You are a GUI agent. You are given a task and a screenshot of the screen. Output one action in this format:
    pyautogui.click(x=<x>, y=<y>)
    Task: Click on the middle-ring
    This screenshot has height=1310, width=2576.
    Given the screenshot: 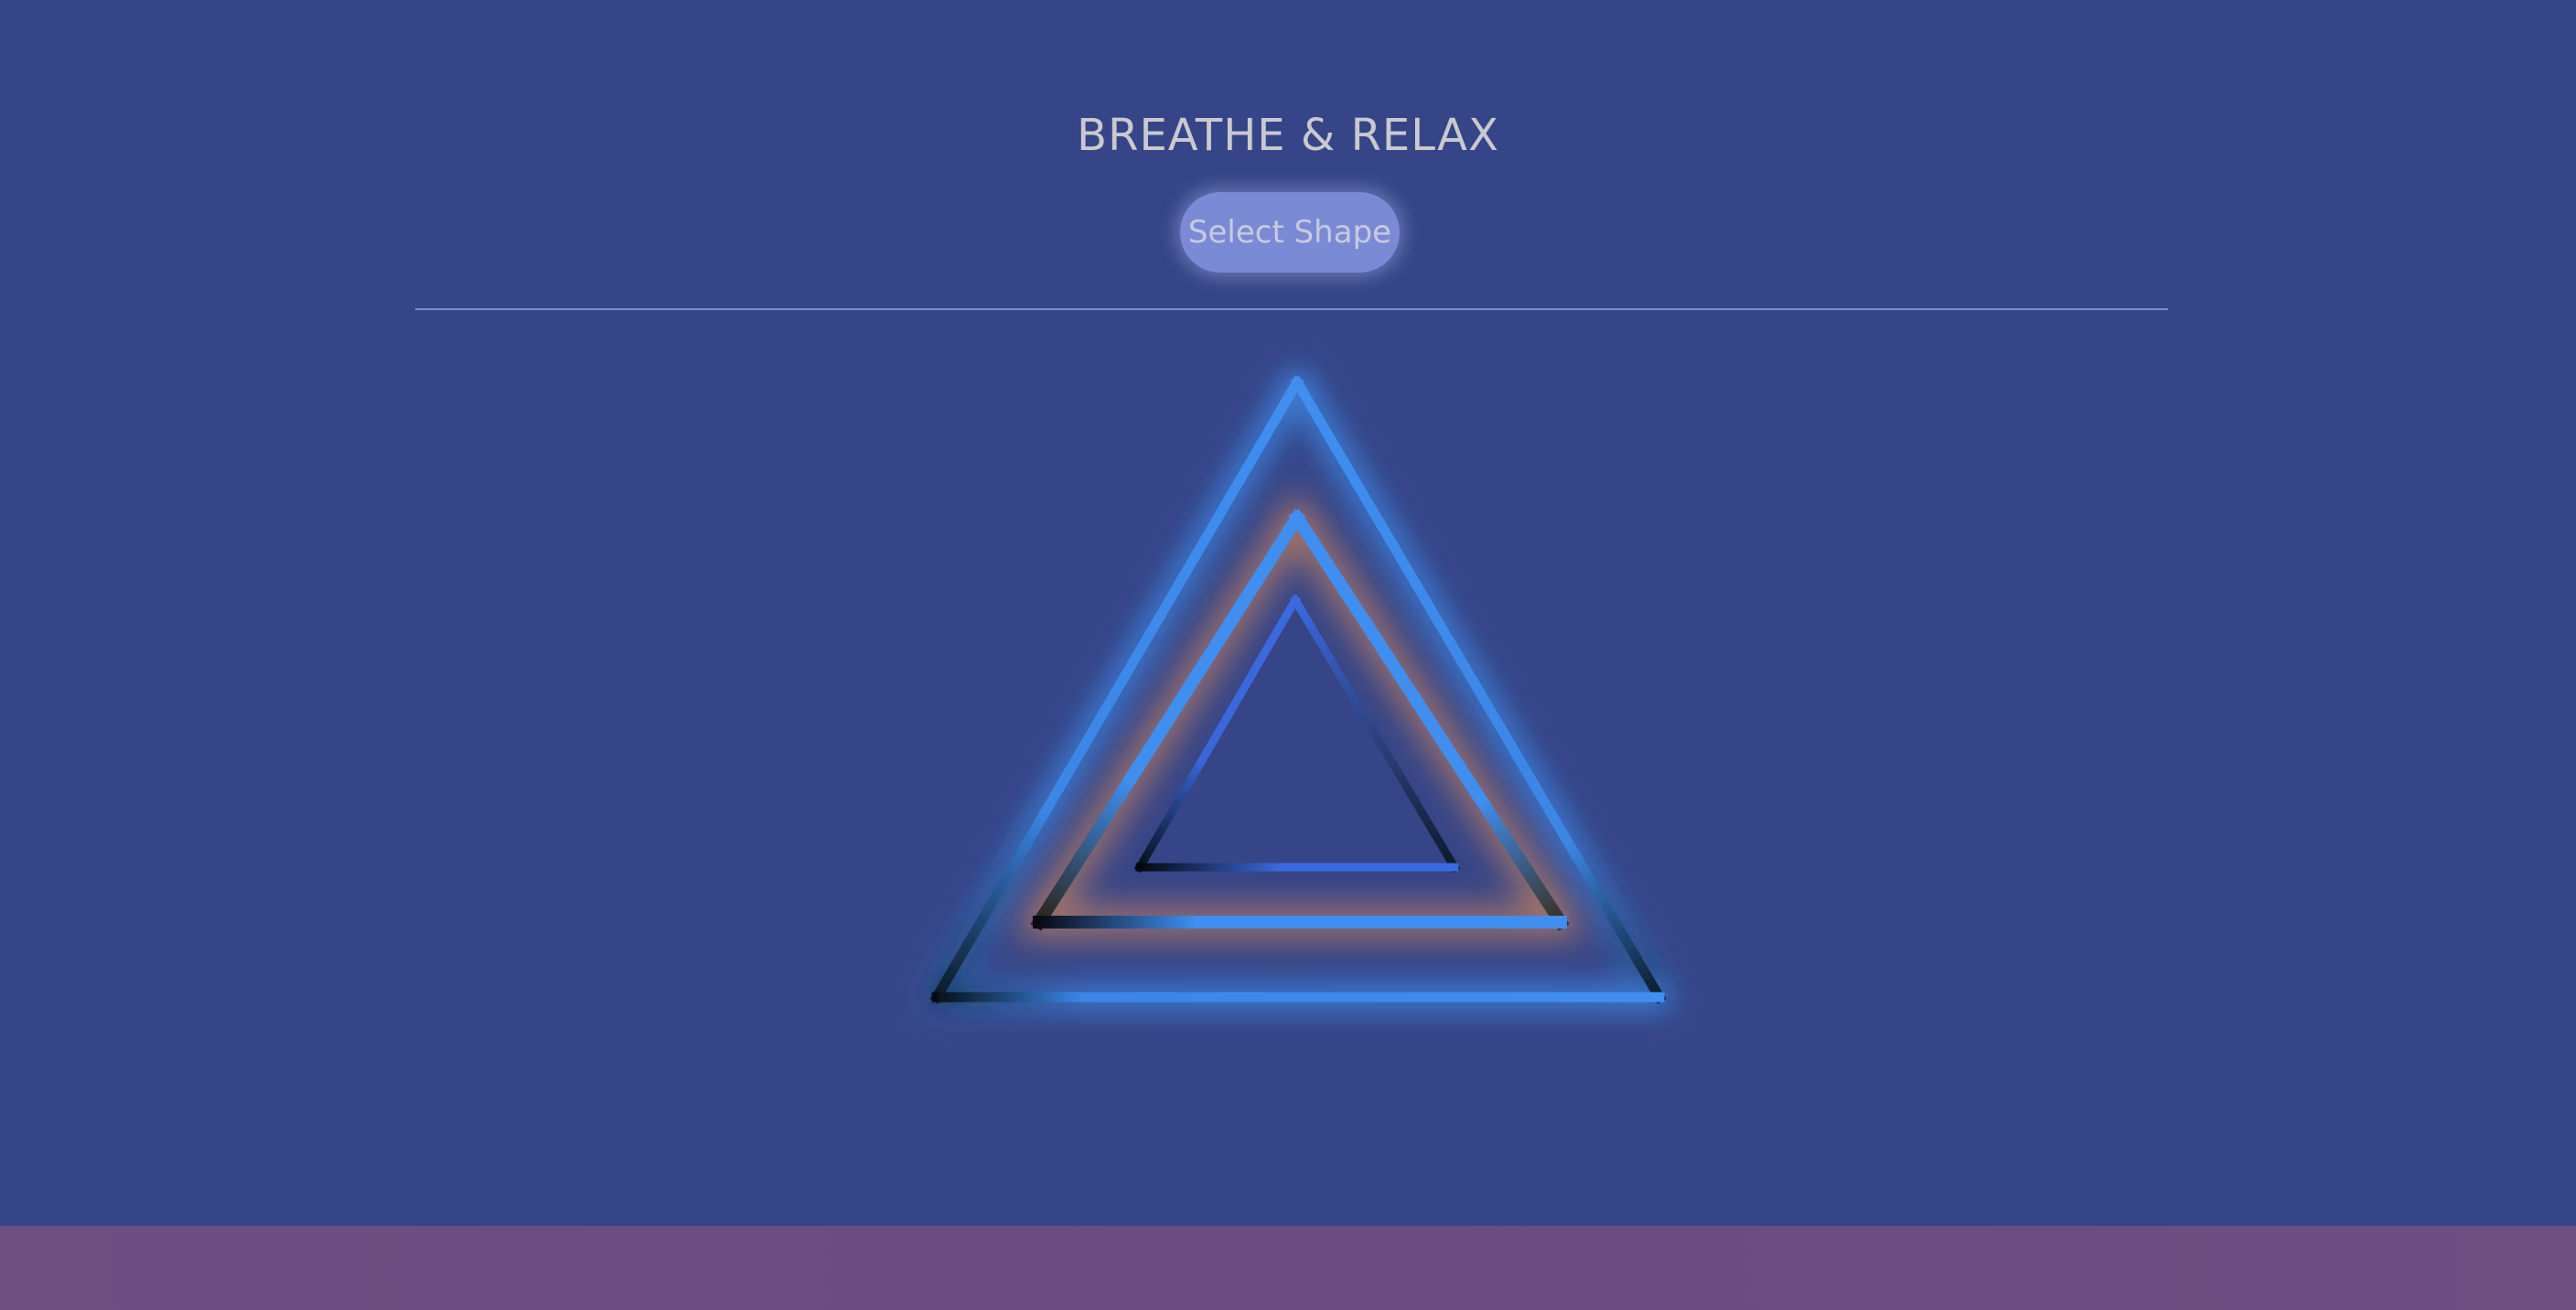 What is the action you would take?
    pyautogui.click(x=1300, y=720)
    